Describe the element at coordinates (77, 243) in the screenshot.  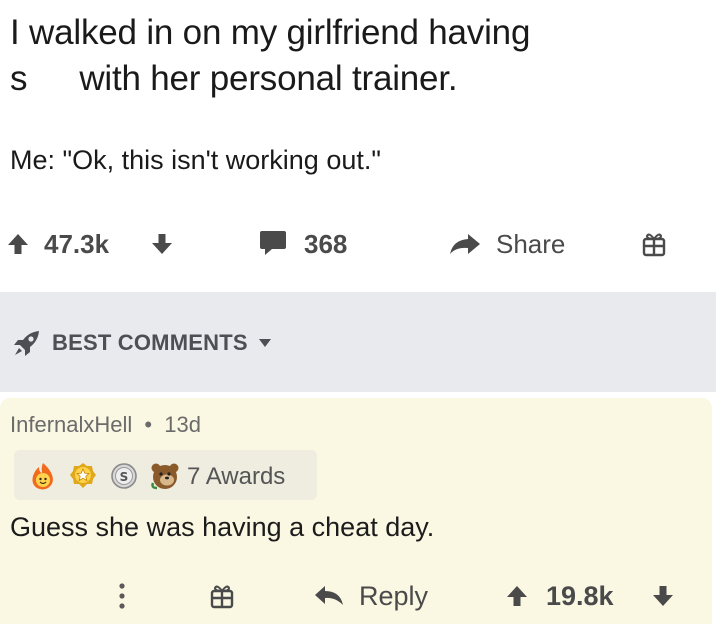
I see `post-score: 47.3k` at that location.